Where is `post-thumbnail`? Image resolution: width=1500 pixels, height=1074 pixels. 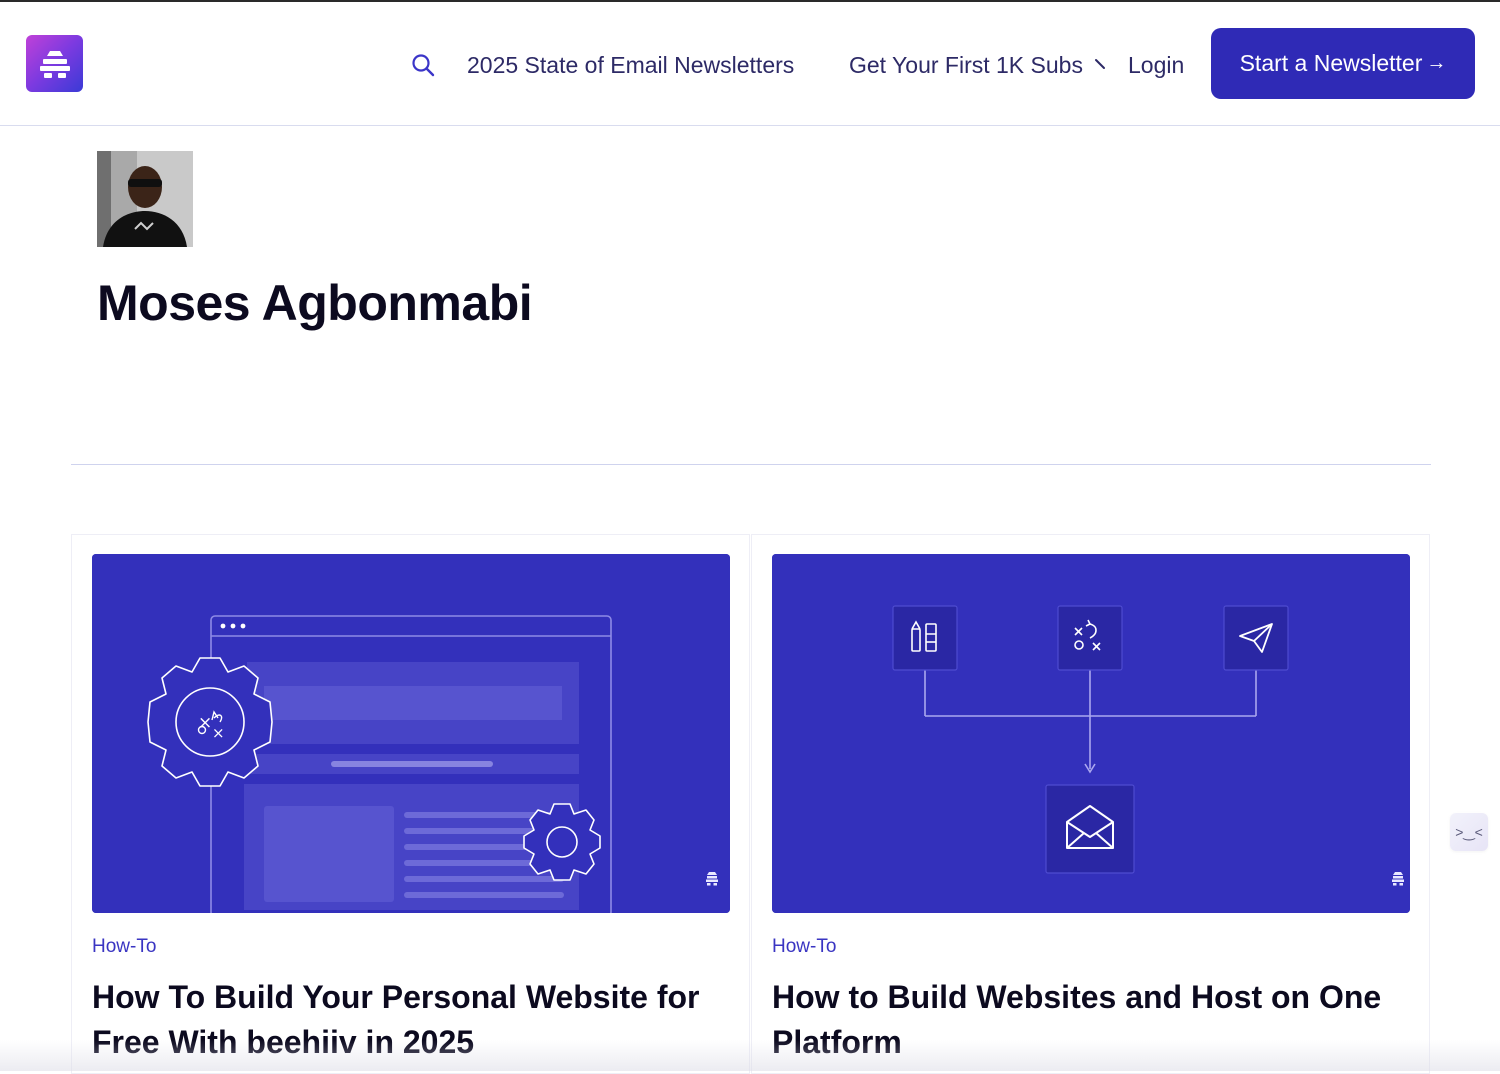 post-thumbnail is located at coordinates (1091, 733).